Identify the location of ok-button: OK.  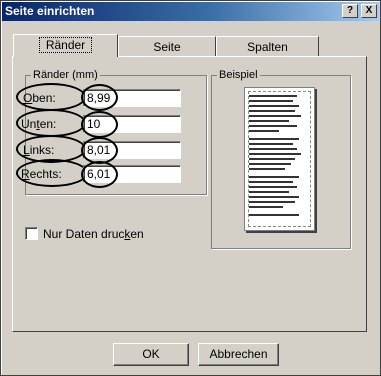
(151, 354).